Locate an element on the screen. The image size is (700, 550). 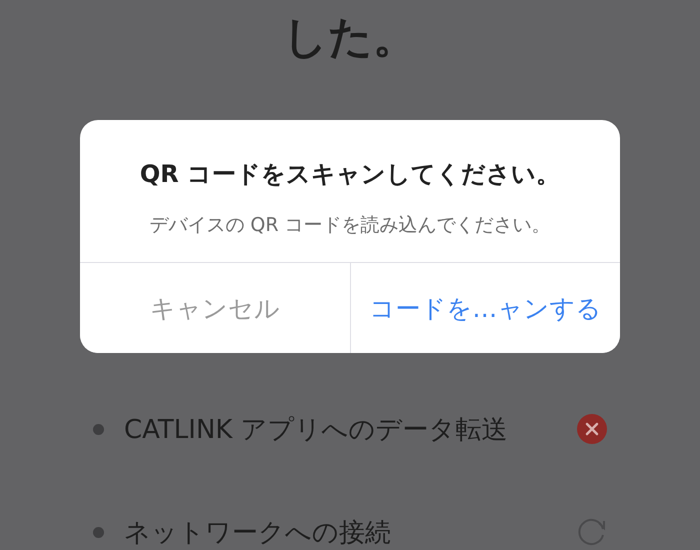
error-icon is located at coordinates (592, 429).